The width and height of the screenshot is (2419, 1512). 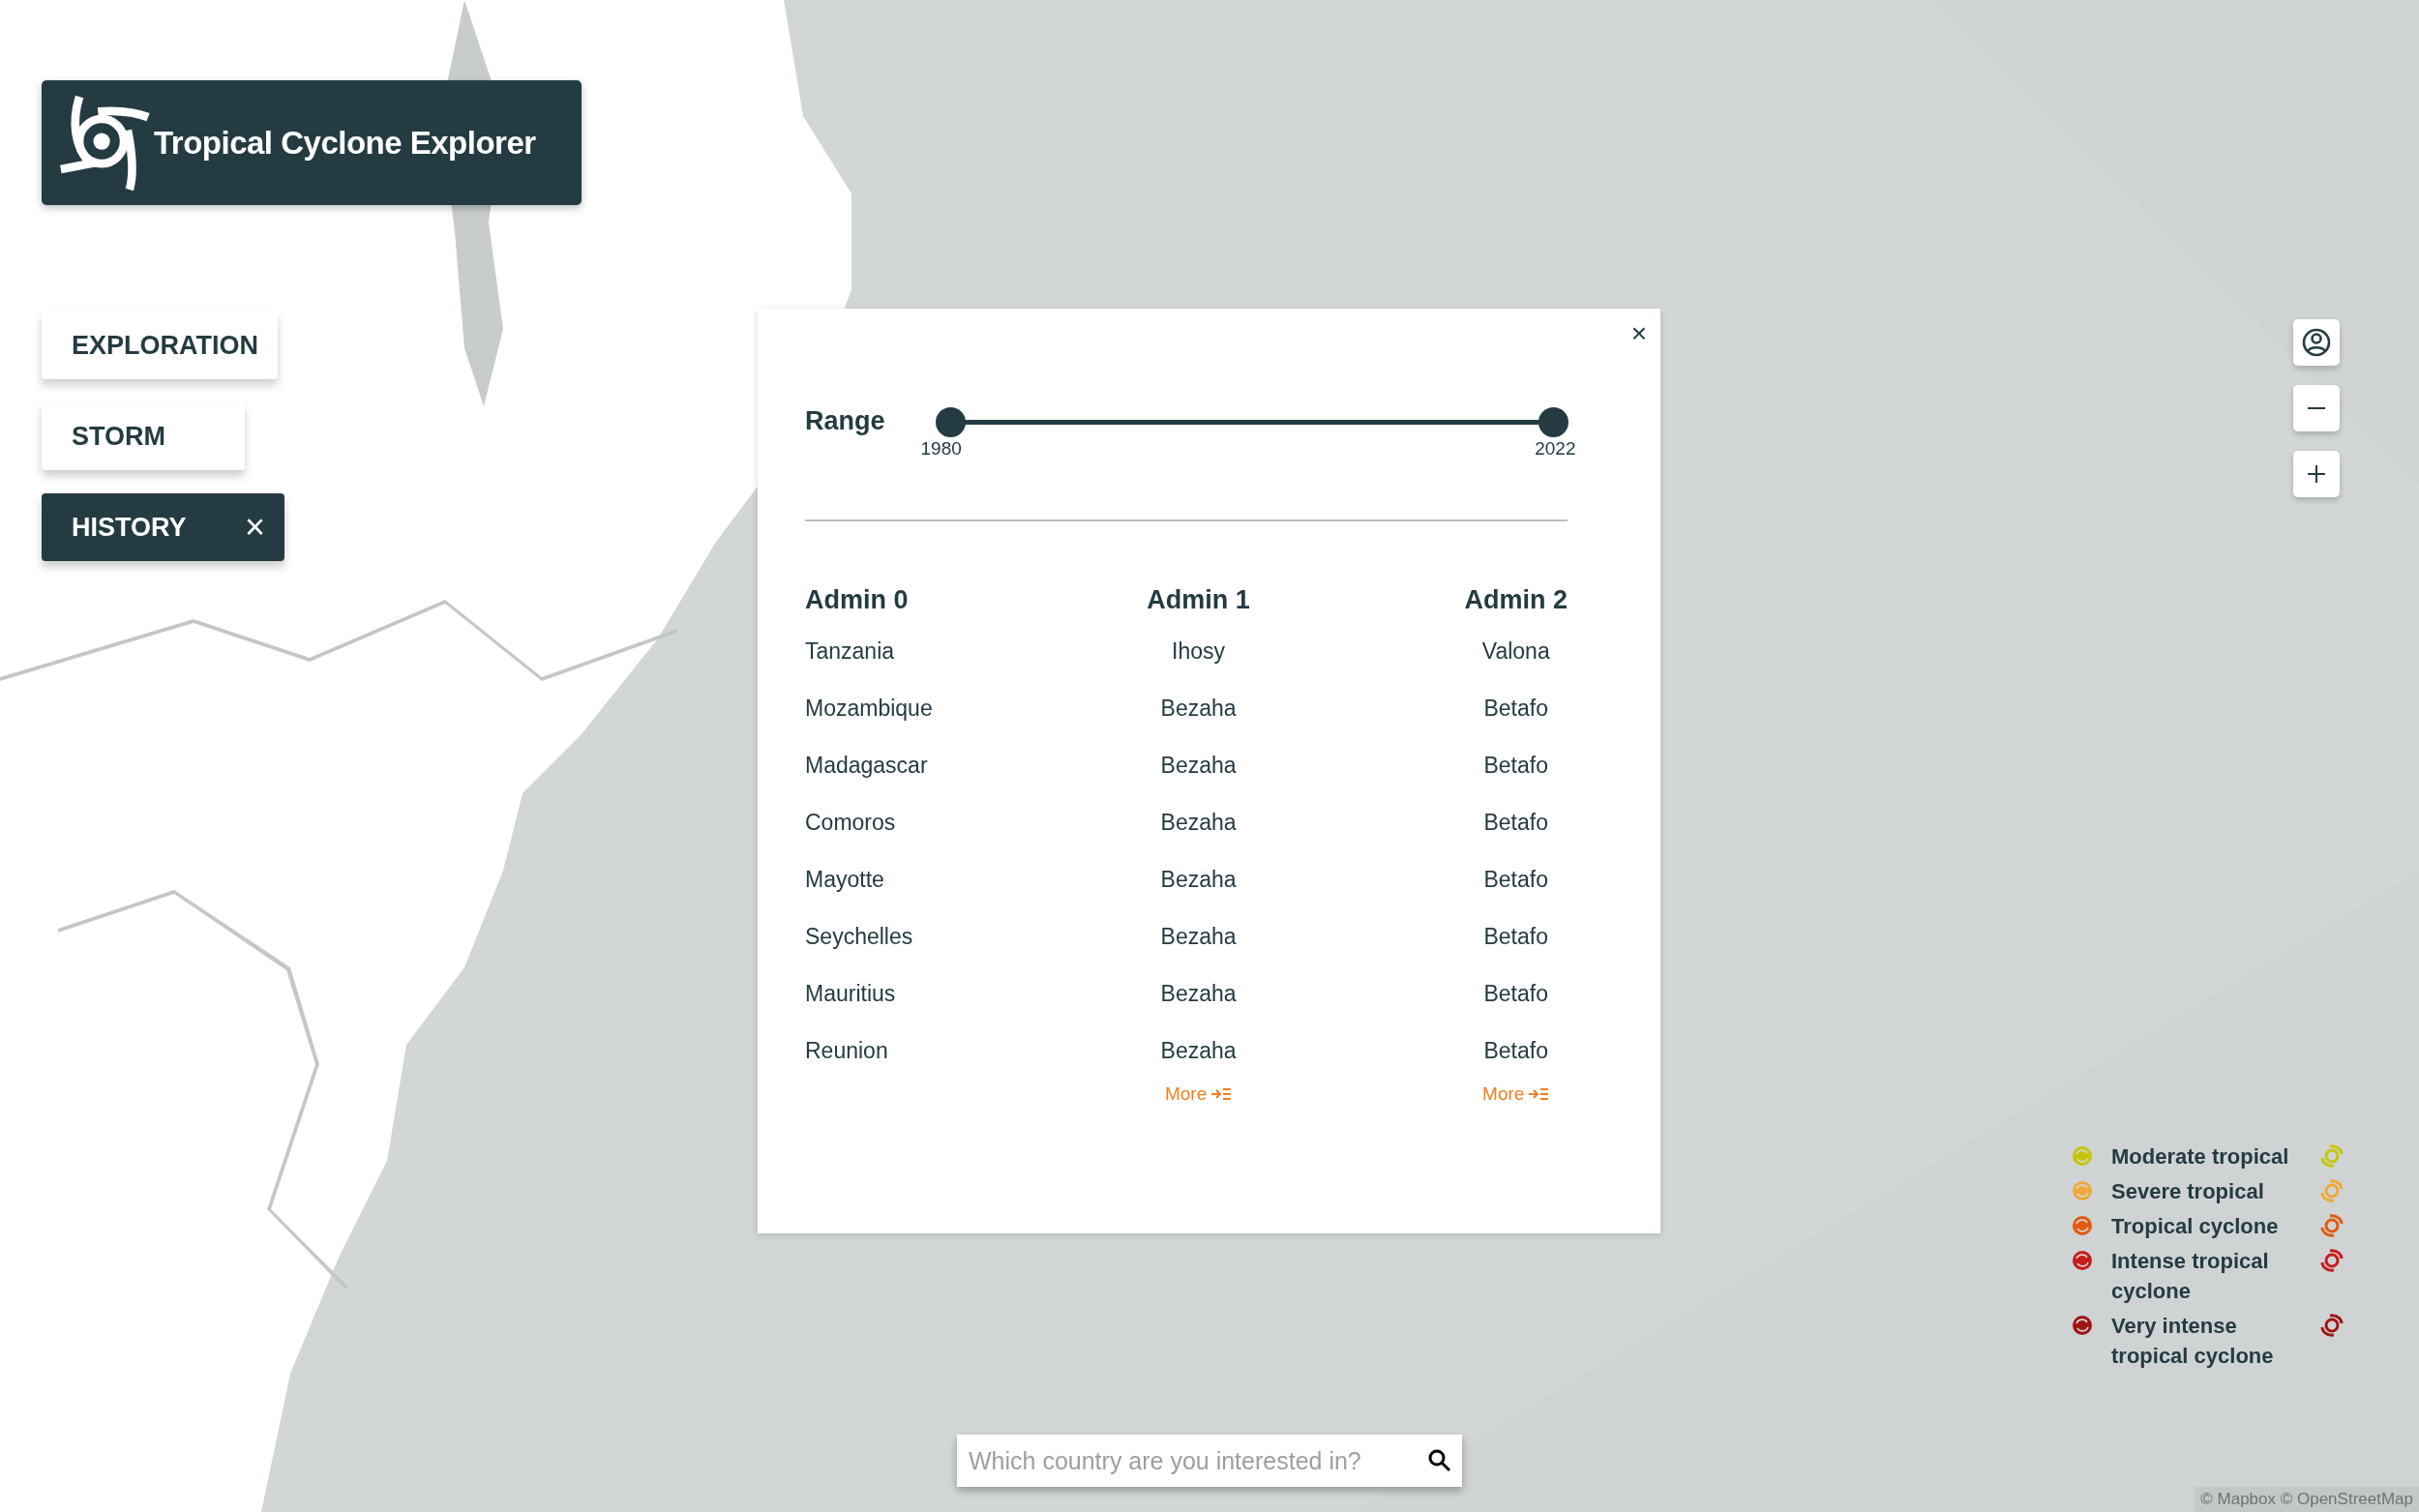 What do you see at coordinates (851, 823) in the screenshot?
I see `list-item: Comoros` at bounding box center [851, 823].